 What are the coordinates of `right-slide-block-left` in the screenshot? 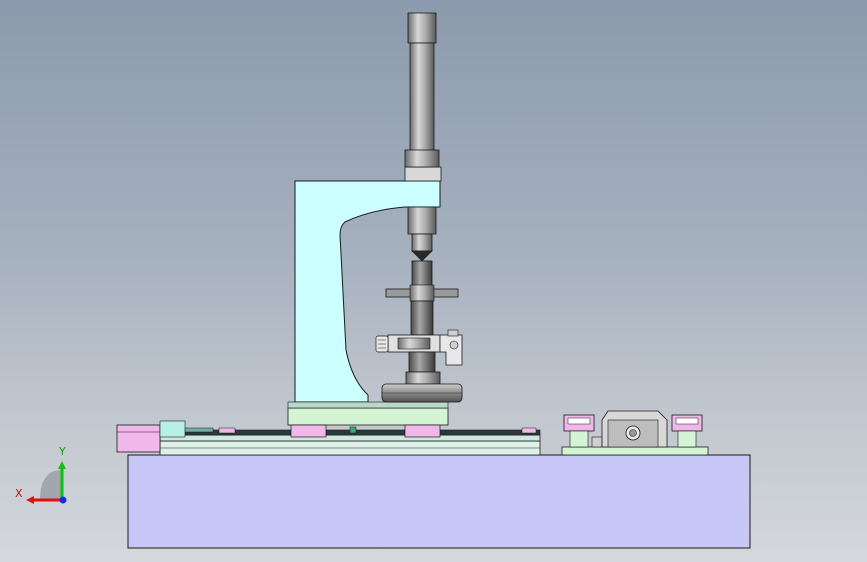 It's located at (579, 431).